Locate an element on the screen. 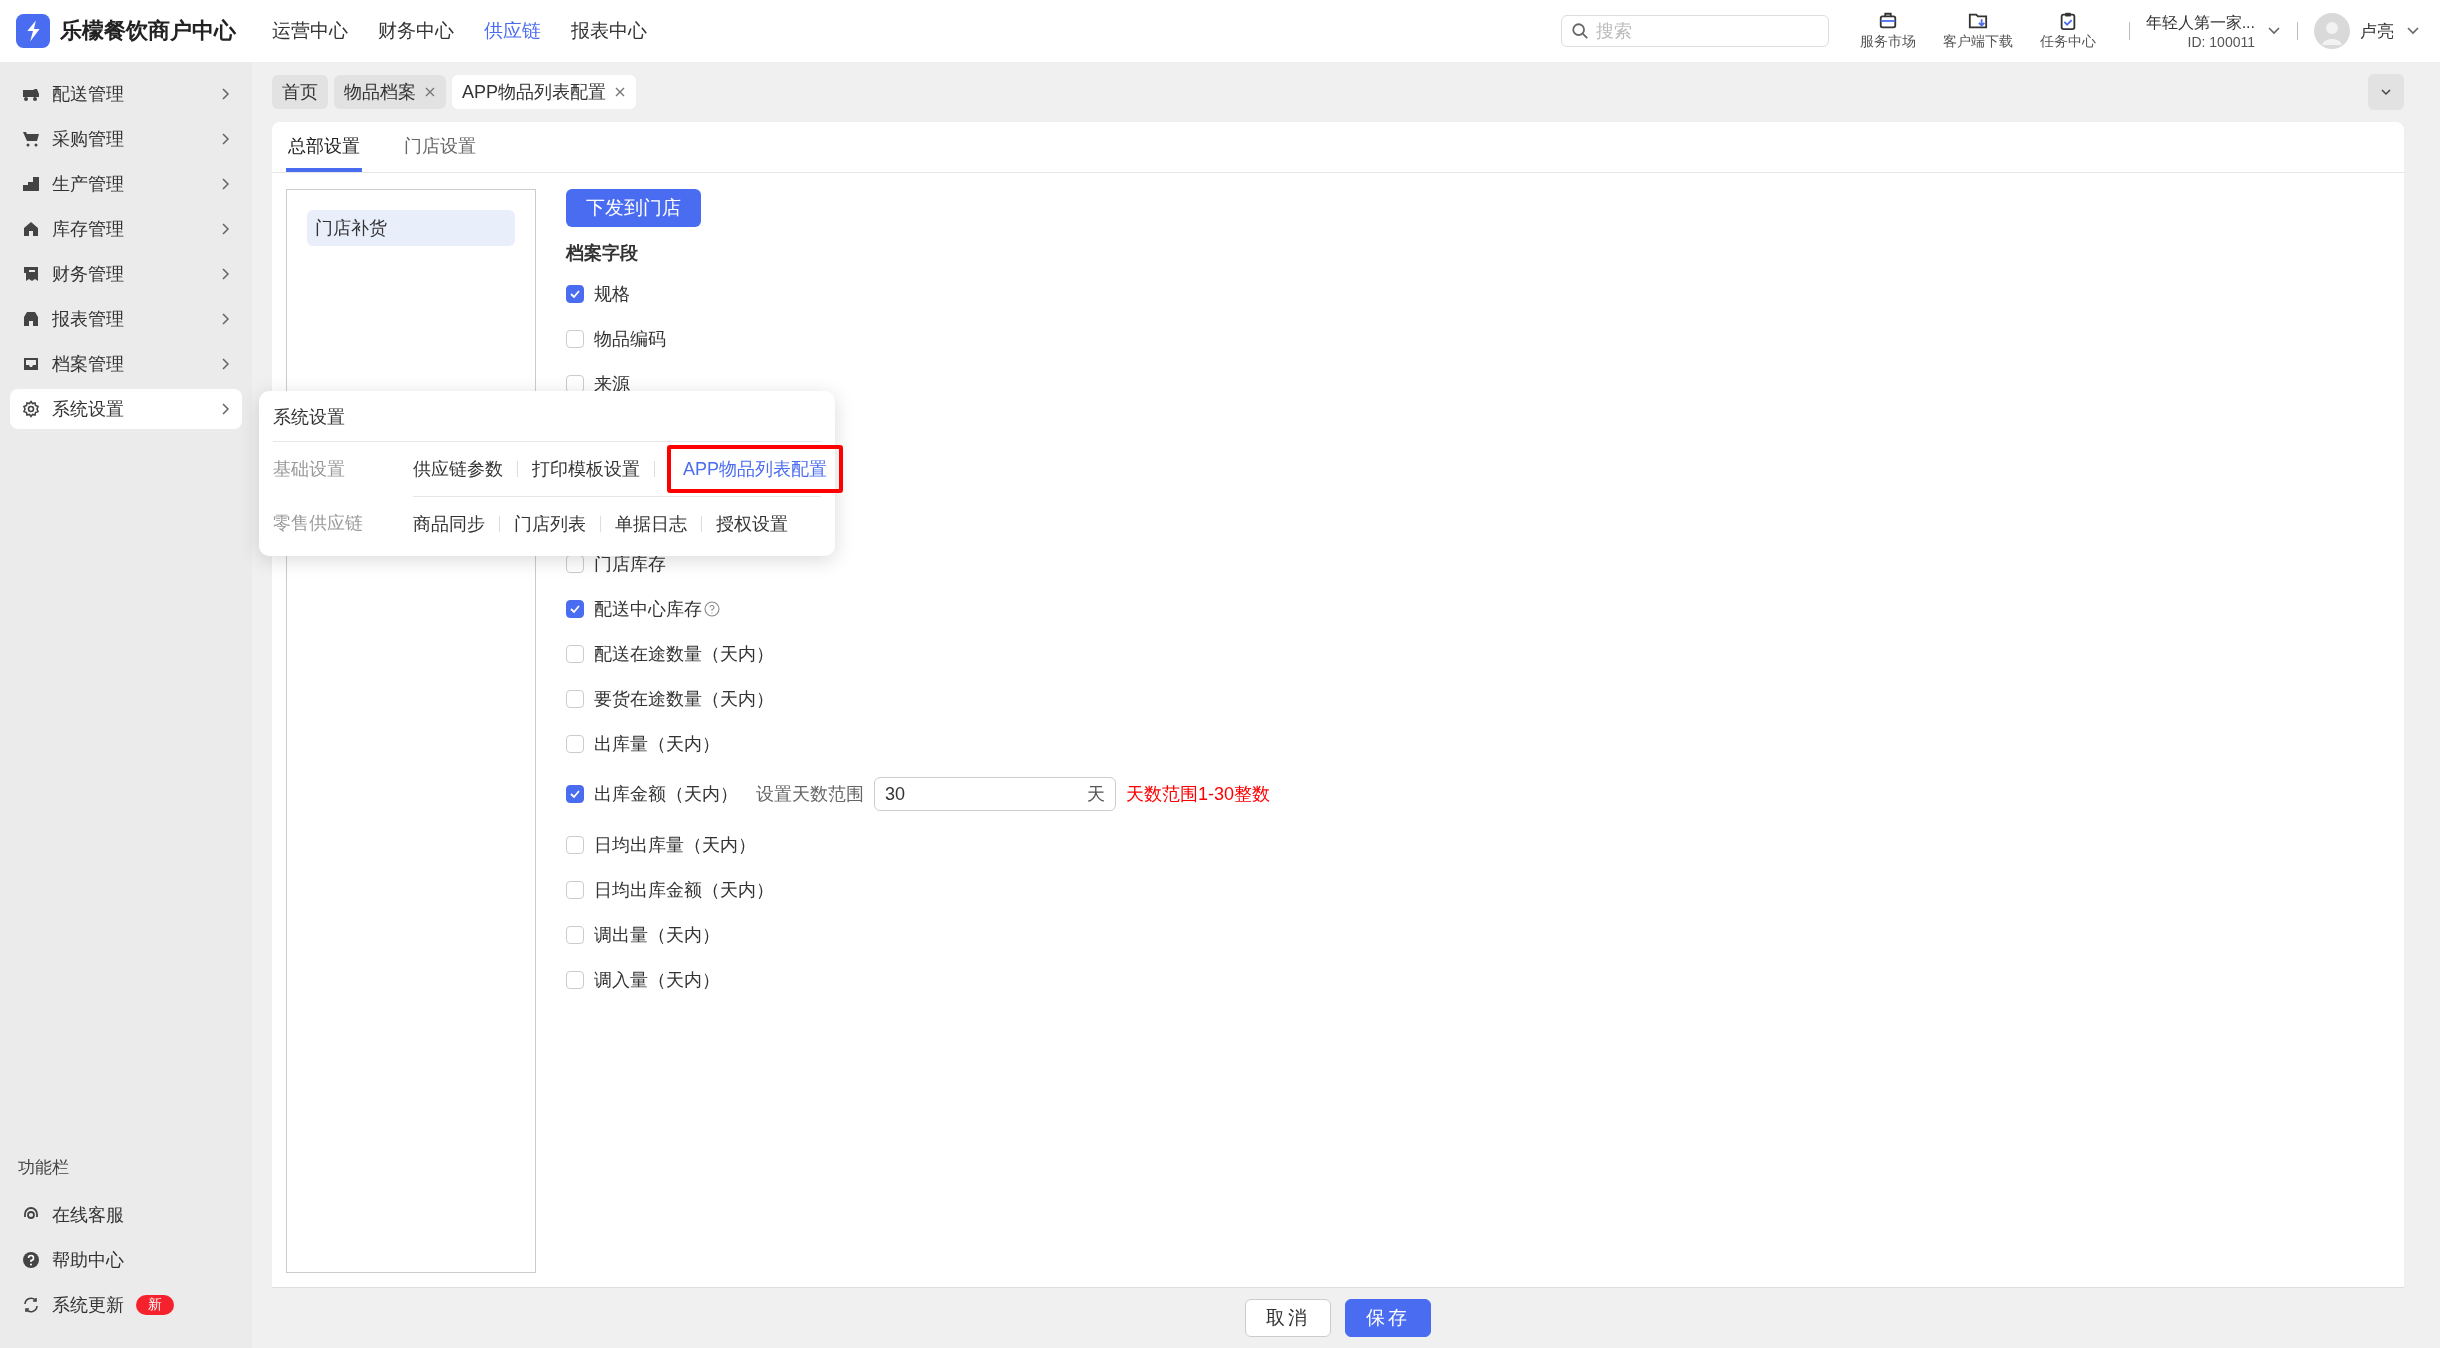 This screenshot has height=1348, width=2440. page-tab: 物品档案 is located at coordinates (390, 92).